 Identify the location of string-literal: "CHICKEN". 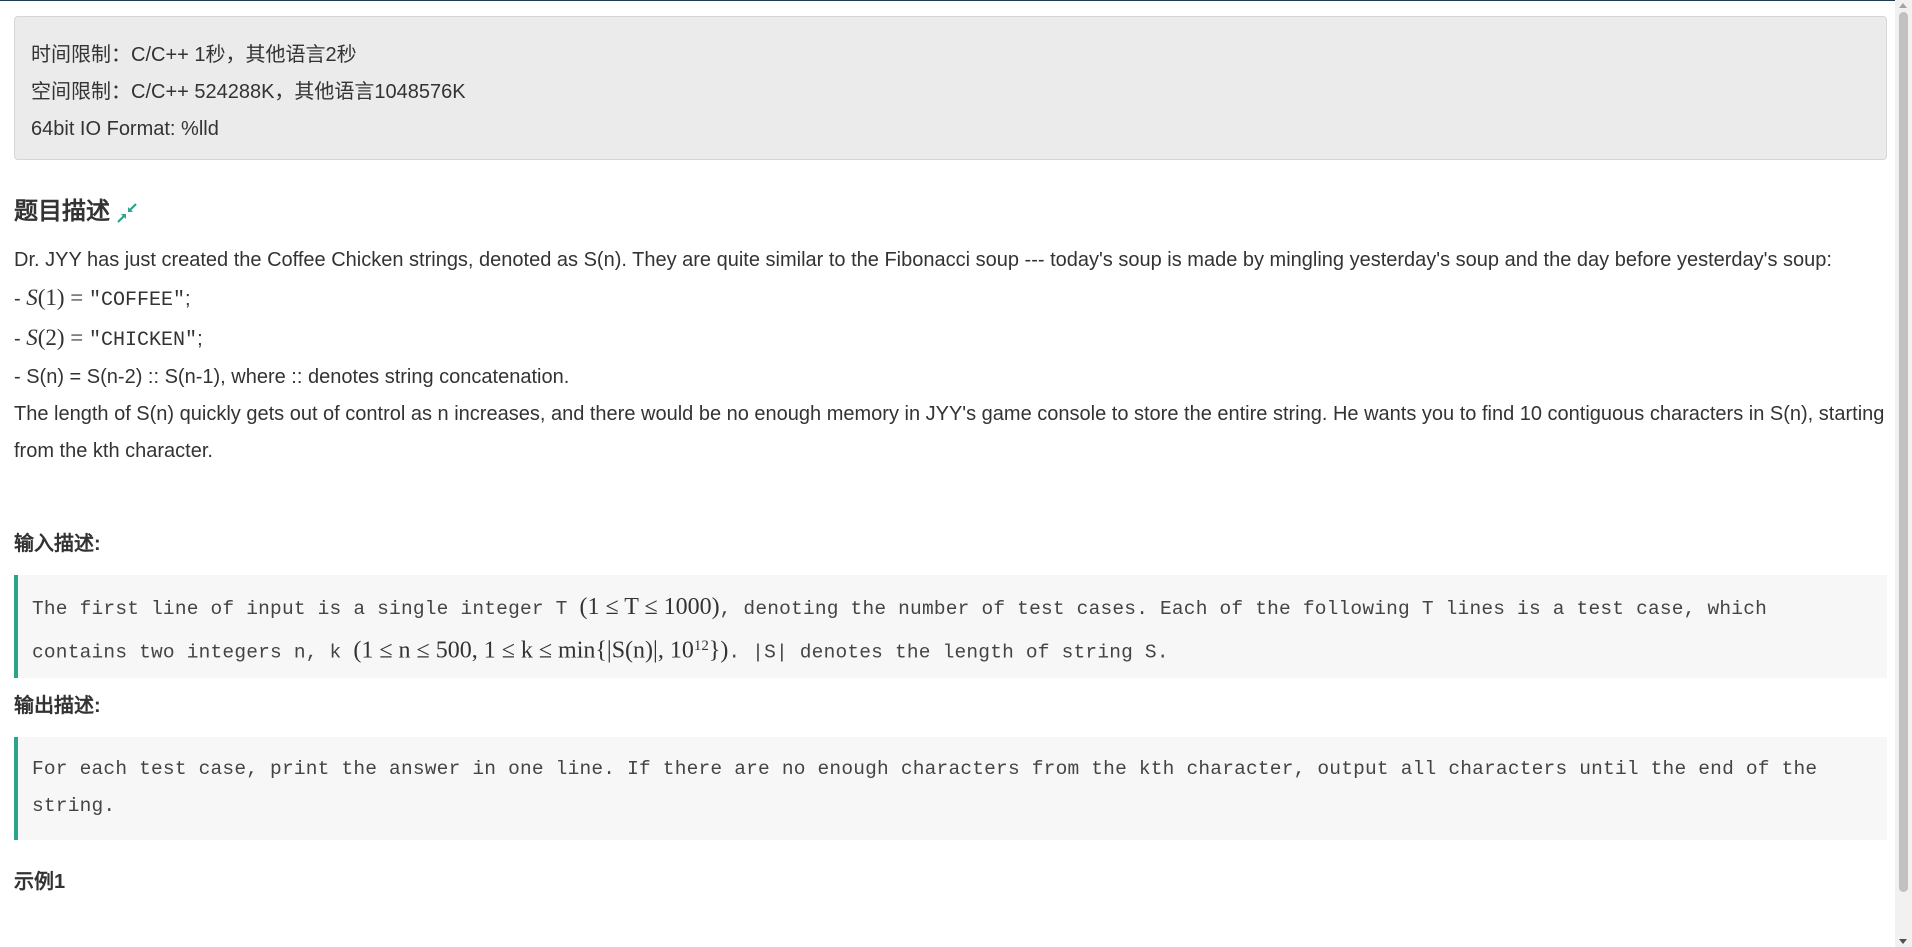
(143, 340).